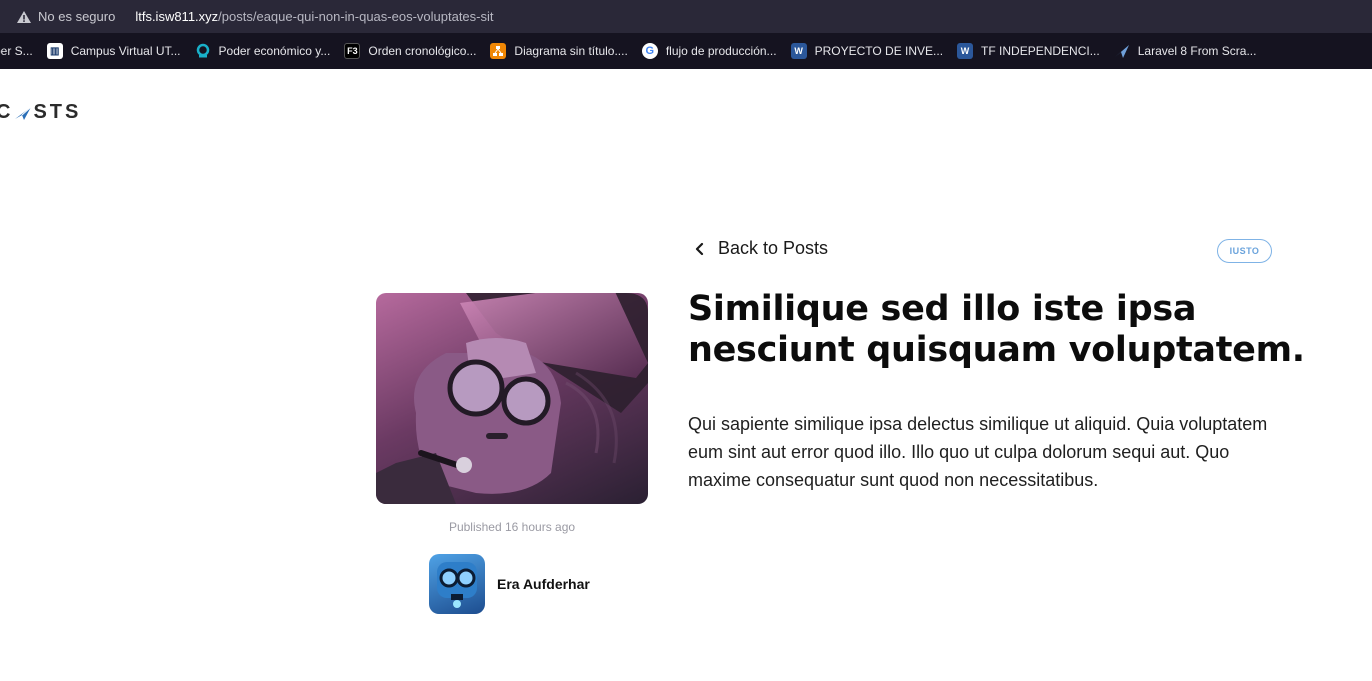 The image size is (1372, 681). What do you see at coordinates (54, 51) in the screenshot?
I see `campus-icon: ▥` at bounding box center [54, 51].